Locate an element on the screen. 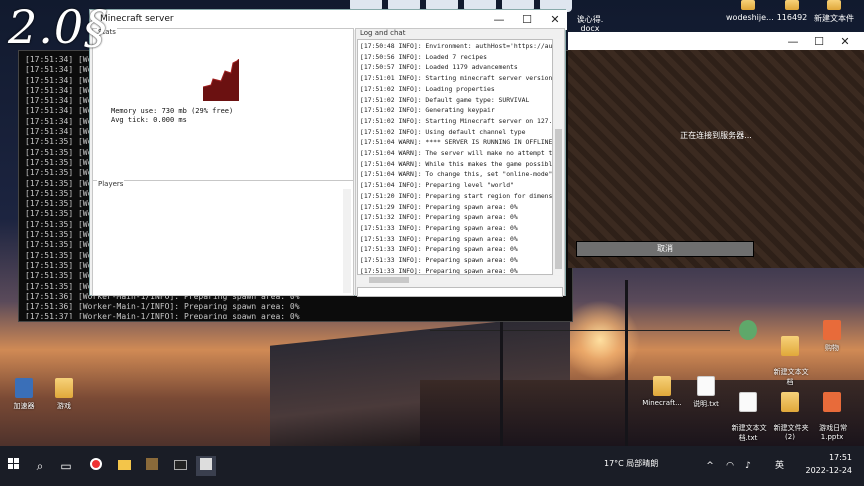 Image resolution: width=864 pixels, height=486 pixels. minecraft-launcher-icon is located at coordinates (152, 466).